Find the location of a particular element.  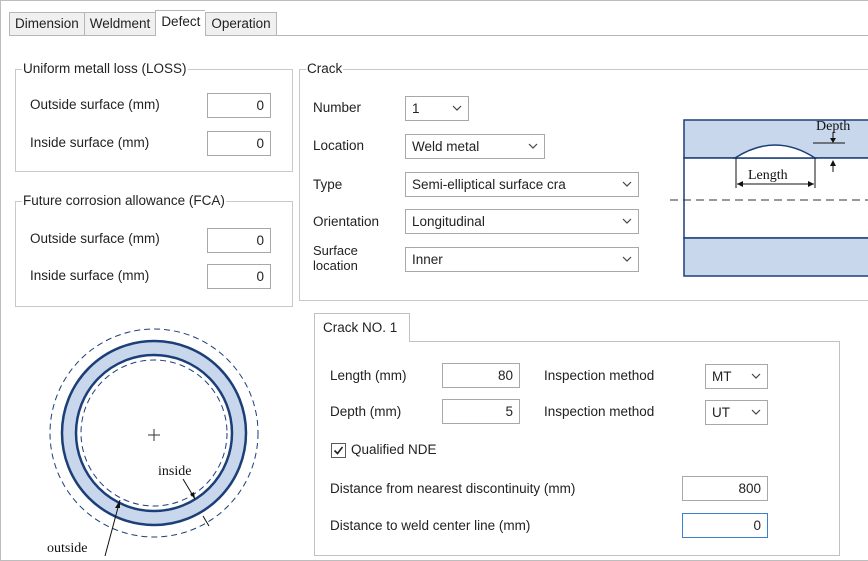

loss-group: Uniform metall loss (LOSS) is located at coordinates (154, 116).